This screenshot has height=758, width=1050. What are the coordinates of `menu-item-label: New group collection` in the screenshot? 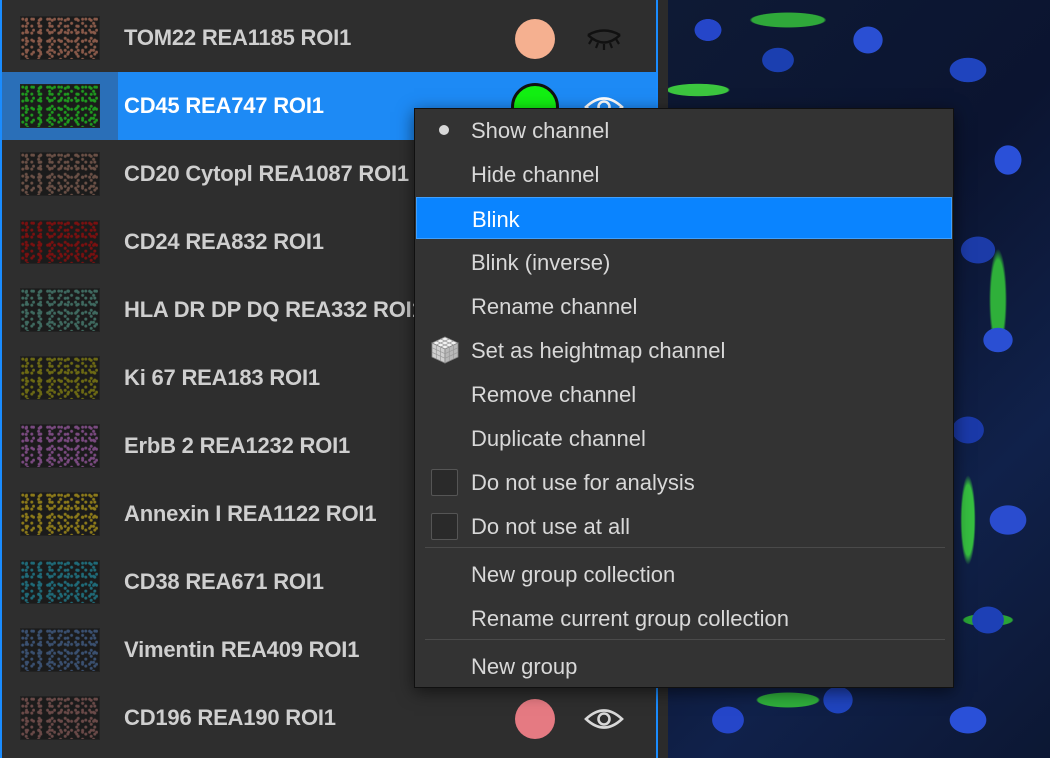 It's located at (573, 574).